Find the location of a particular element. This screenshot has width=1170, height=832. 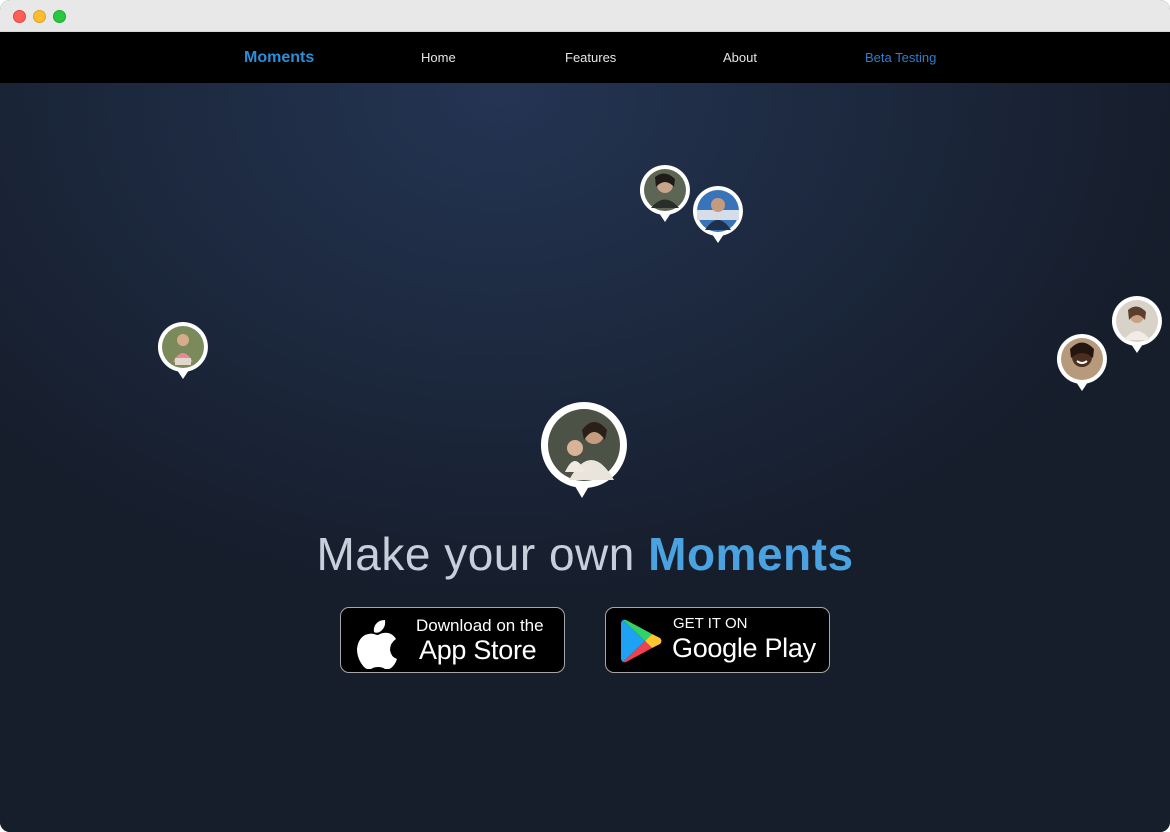

headline-accent: Moments is located at coordinates (751, 554).